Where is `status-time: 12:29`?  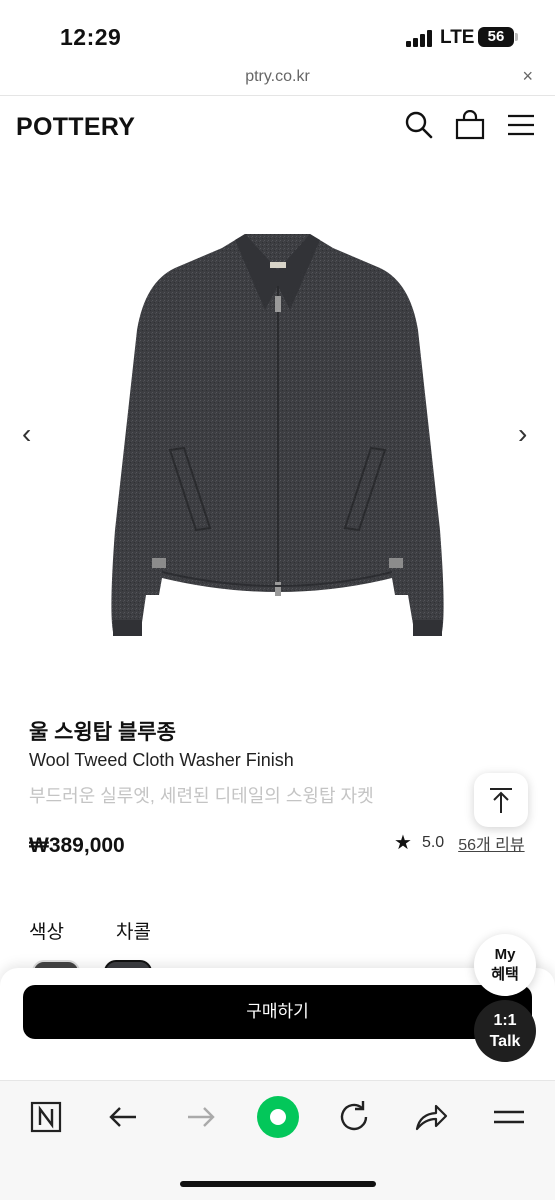
status-time: 12:29 is located at coordinates (91, 37).